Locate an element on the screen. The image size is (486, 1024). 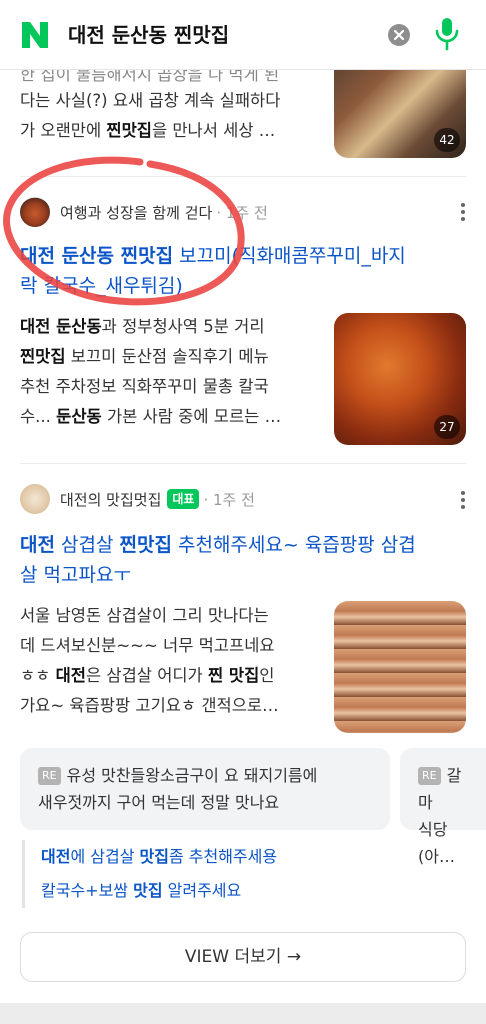
related-links: 대전에 삼겹살 맛집좀 추천해주세용 칼국수+보쌈 맛집 알려주세요 is located at coordinates (242, 874).